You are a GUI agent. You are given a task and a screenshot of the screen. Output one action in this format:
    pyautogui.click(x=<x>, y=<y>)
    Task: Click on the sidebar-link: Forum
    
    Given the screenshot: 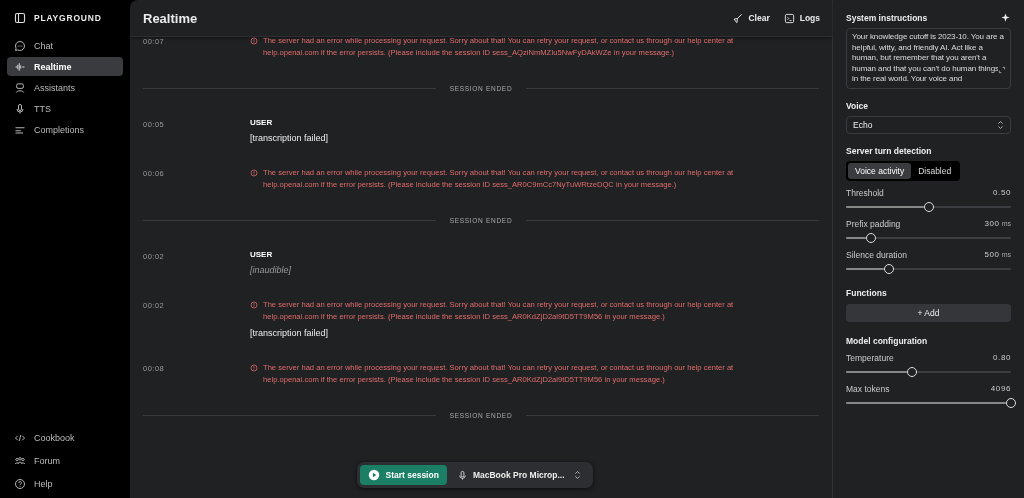 What is the action you would take?
    pyautogui.click(x=65, y=460)
    